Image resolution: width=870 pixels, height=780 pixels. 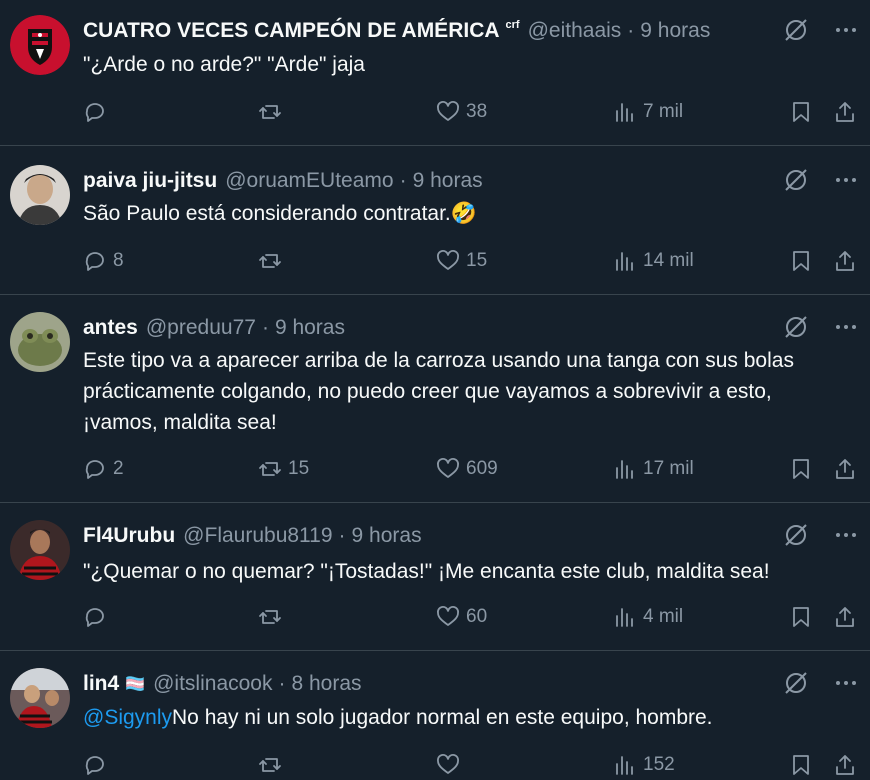 I want to click on tweet-text-line: ¡vamos, maldita sea!, so click(x=180, y=422).